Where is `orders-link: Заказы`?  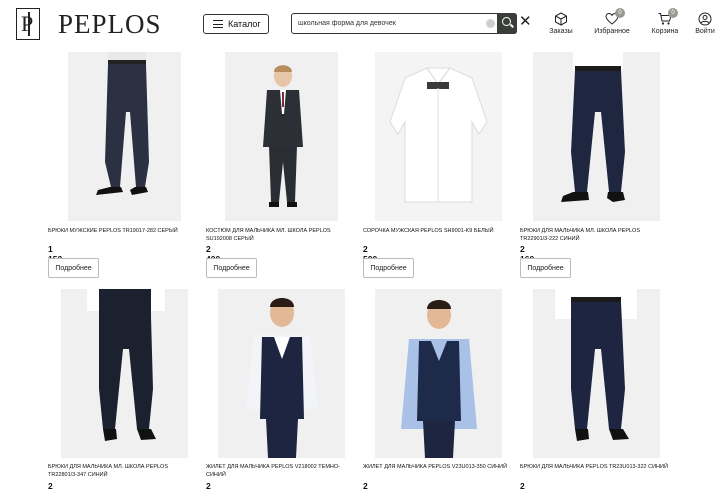 orders-link: Заказы is located at coordinates (561, 23).